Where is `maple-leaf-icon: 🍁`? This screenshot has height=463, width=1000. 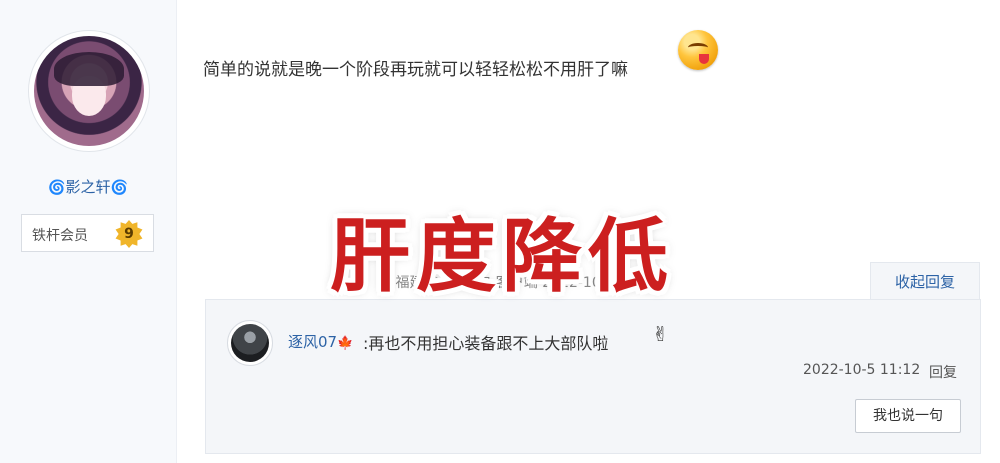
maple-leaf-icon: 🍁 is located at coordinates (345, 343).